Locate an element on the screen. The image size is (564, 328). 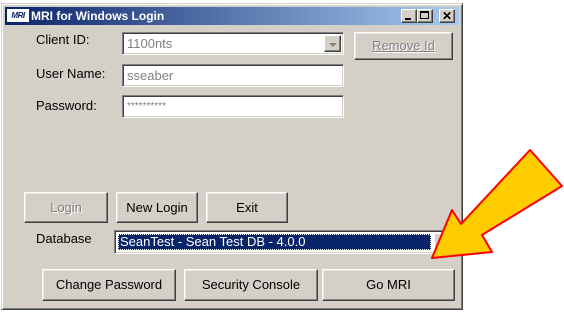
annotation-arrow-icon is located at coordinates (497, 204).